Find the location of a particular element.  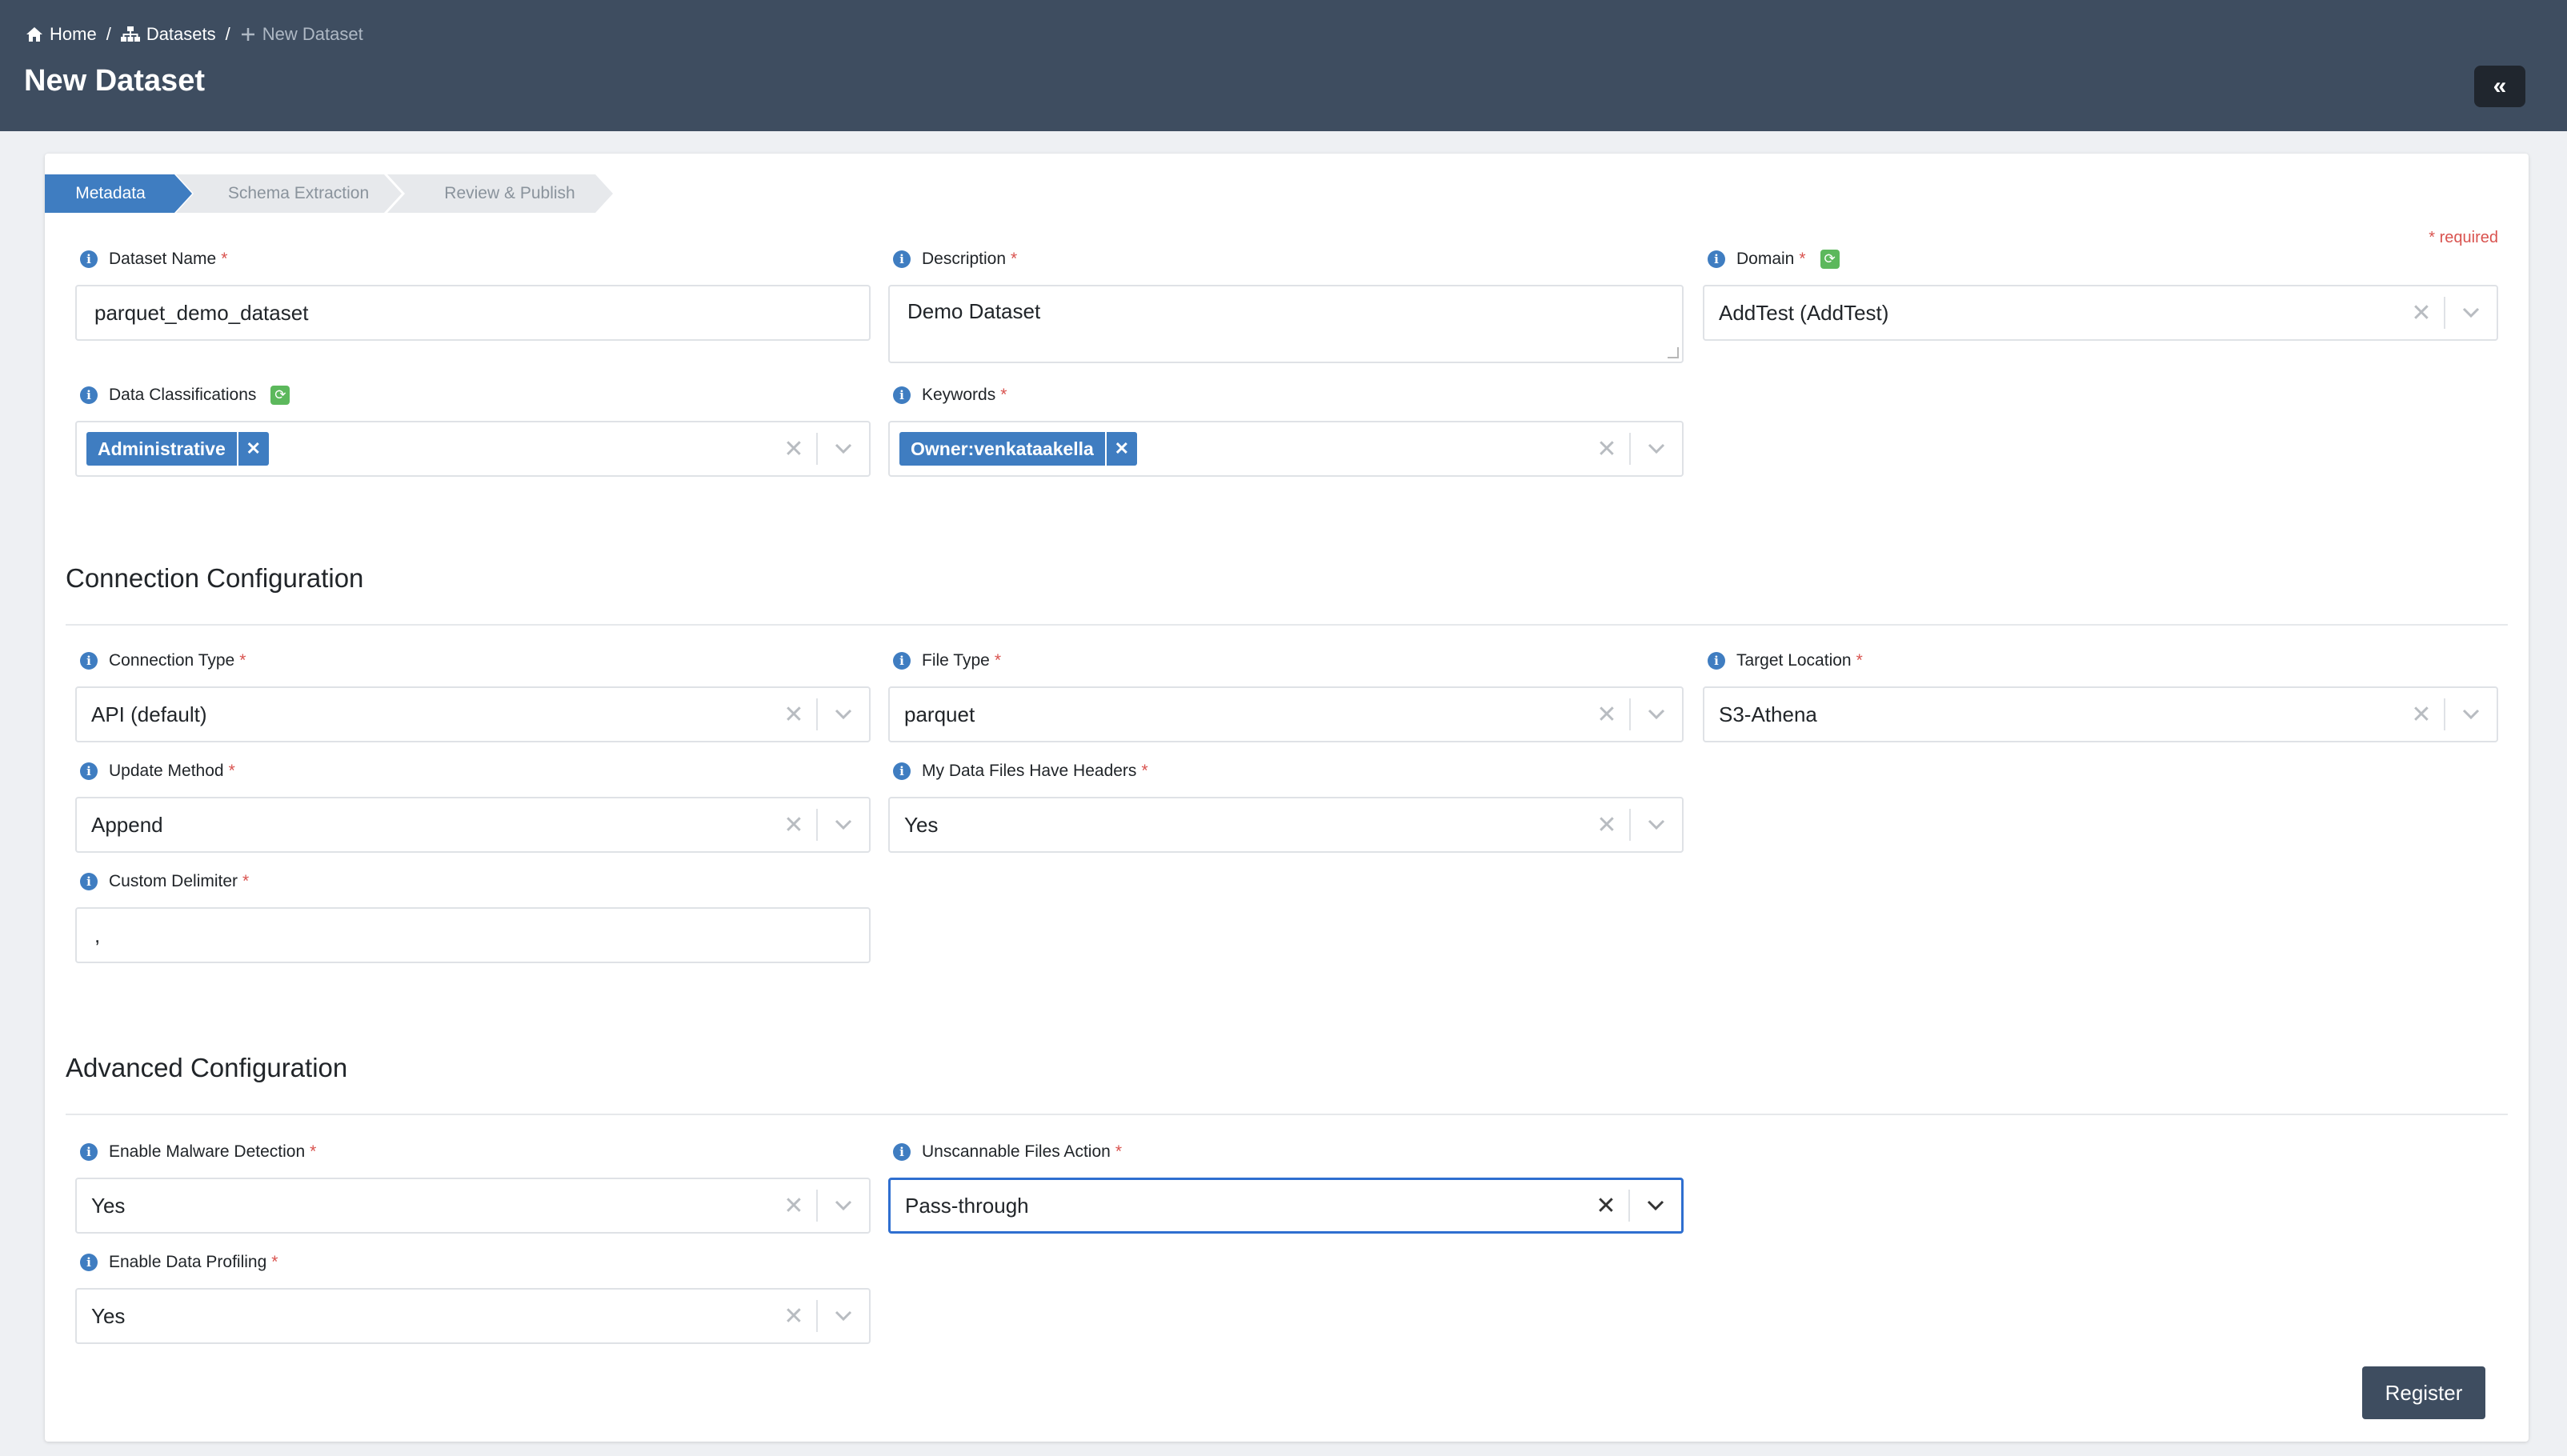

custom-delimiter-input: , is located at coordinates (473, 935).